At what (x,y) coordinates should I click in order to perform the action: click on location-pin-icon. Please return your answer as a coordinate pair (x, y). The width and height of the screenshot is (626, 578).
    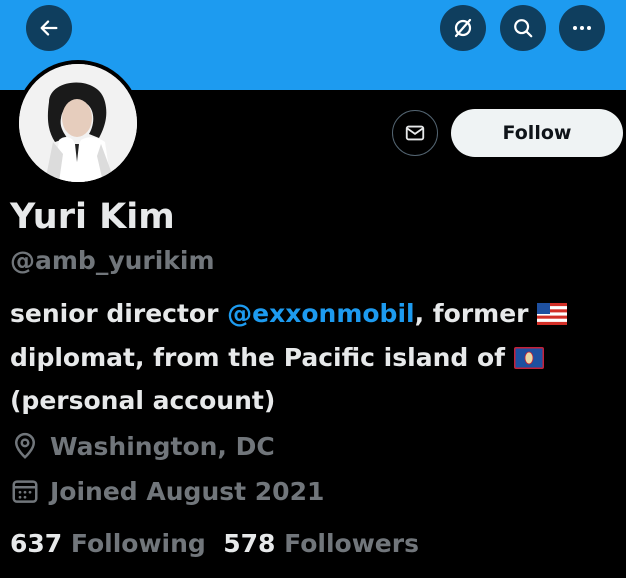
    Looking at the image, I should click on (25, 445).